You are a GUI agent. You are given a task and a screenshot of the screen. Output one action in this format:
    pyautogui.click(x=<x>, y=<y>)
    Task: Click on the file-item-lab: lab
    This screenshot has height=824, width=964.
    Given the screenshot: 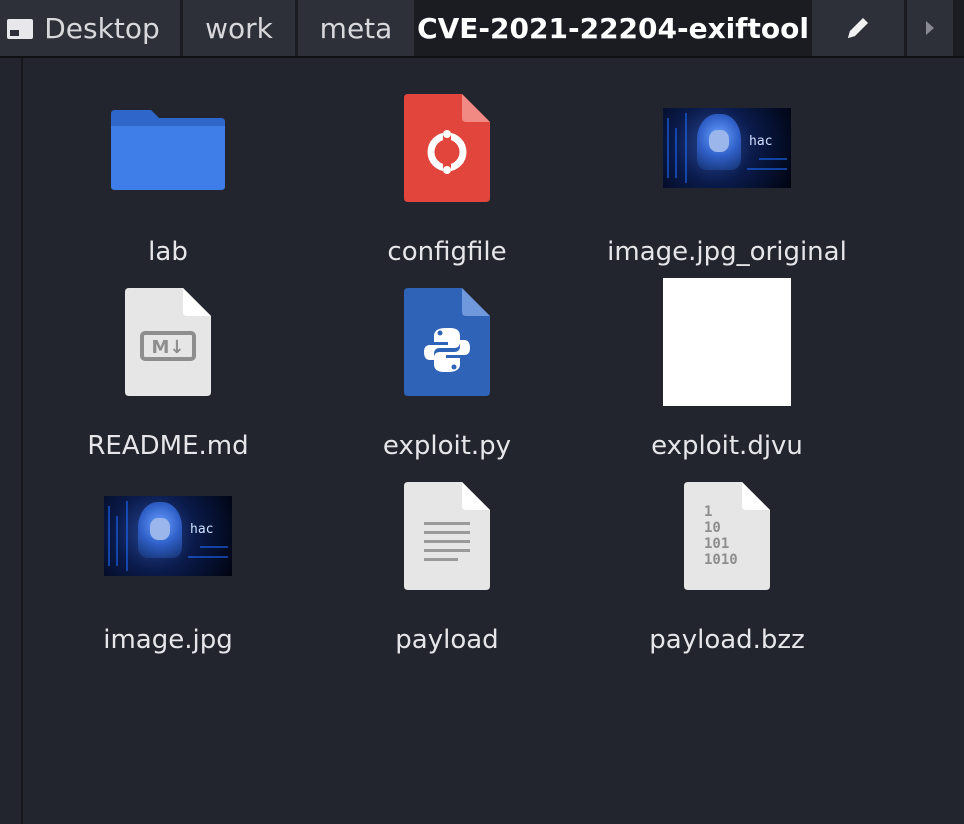 What is the action you would take?
    pyautogui.click(x=168, y=173)
    